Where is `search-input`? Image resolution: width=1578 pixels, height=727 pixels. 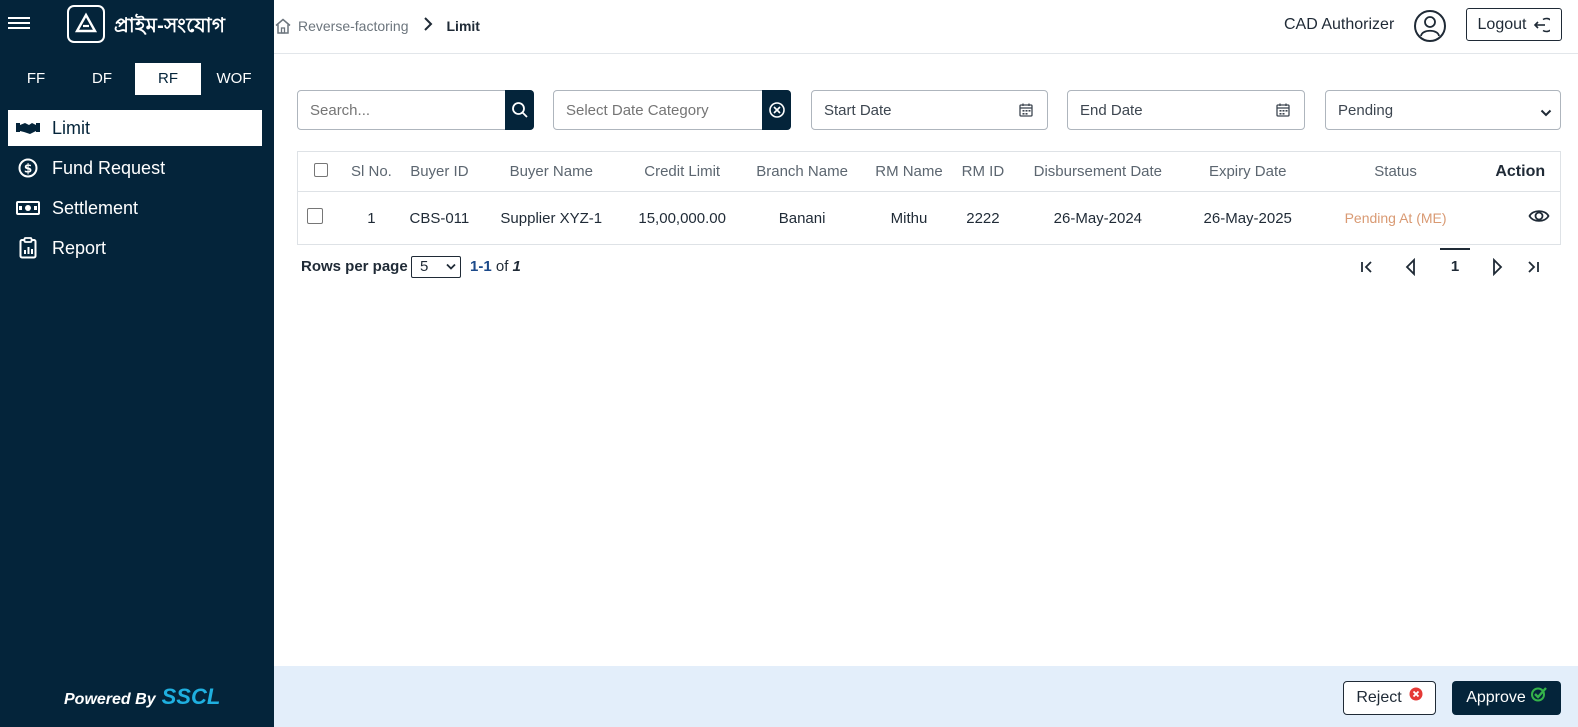
search-input is located at coordinates (415, 110).